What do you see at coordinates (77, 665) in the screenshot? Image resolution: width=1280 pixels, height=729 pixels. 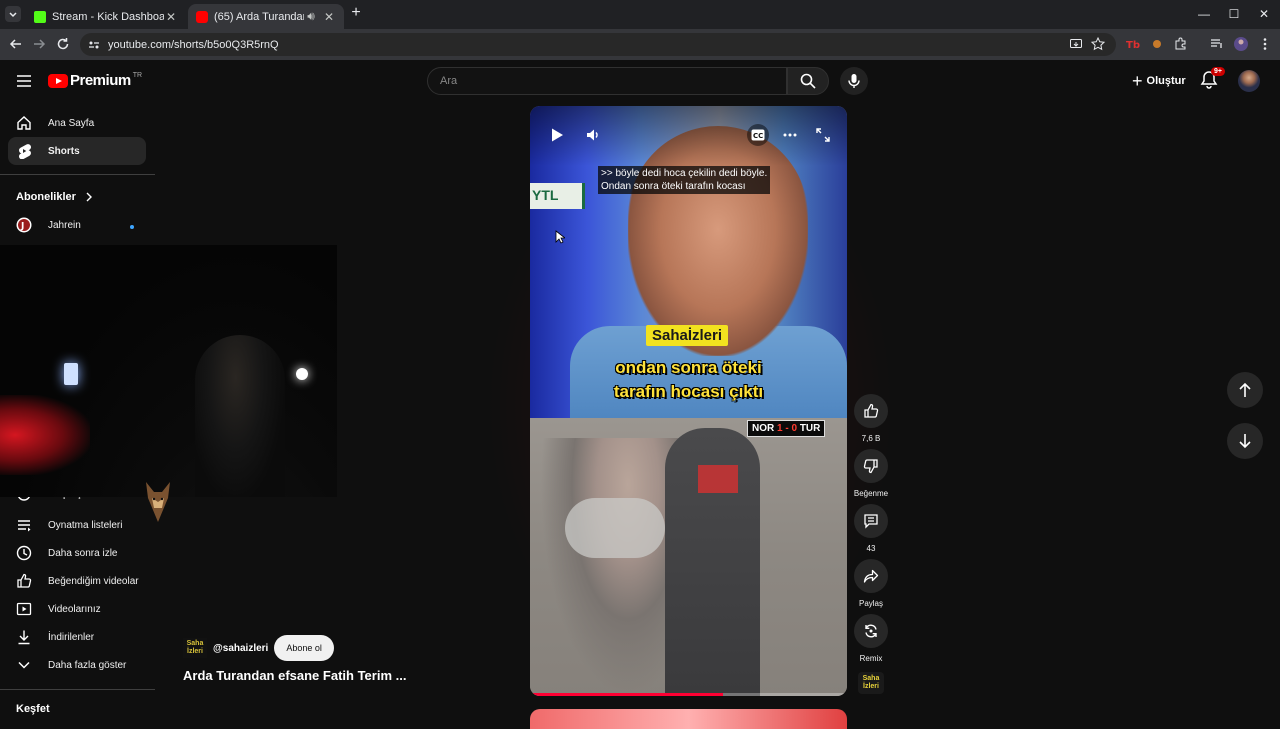 I see `sidebar-item-show-more: Daha fazla göster` at bounding box center [77, 665].